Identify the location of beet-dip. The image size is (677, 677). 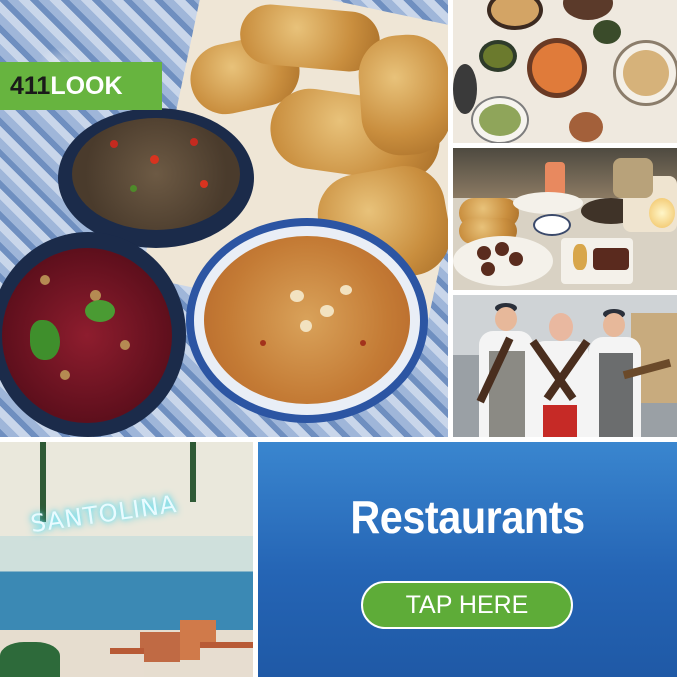
(87, 335).